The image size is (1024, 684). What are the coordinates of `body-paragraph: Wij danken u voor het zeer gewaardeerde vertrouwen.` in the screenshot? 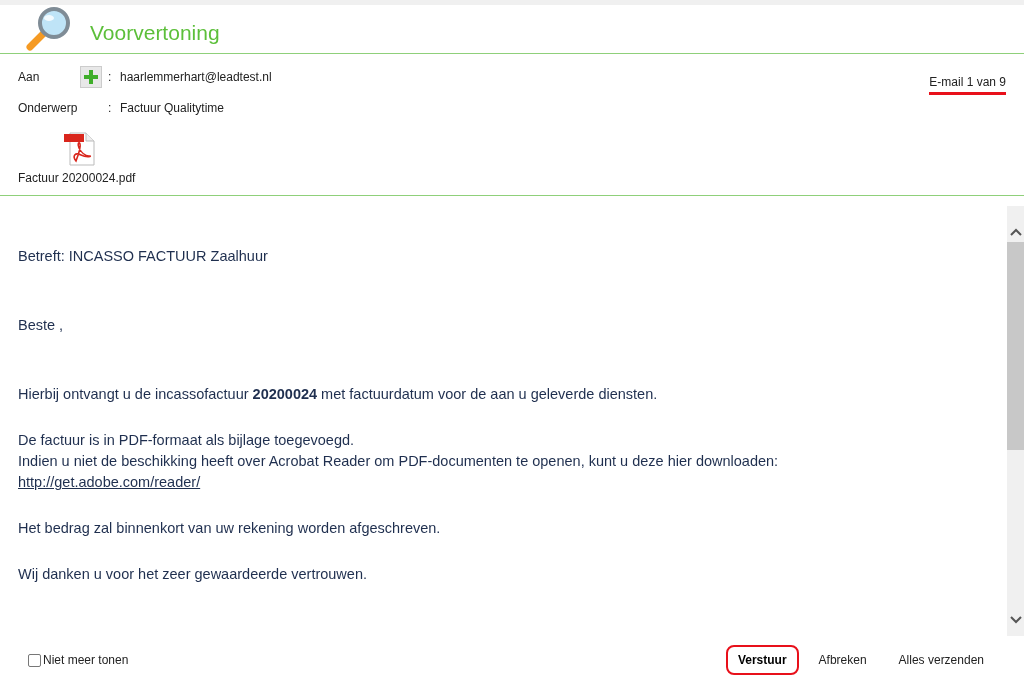 It's located at (193, 574).